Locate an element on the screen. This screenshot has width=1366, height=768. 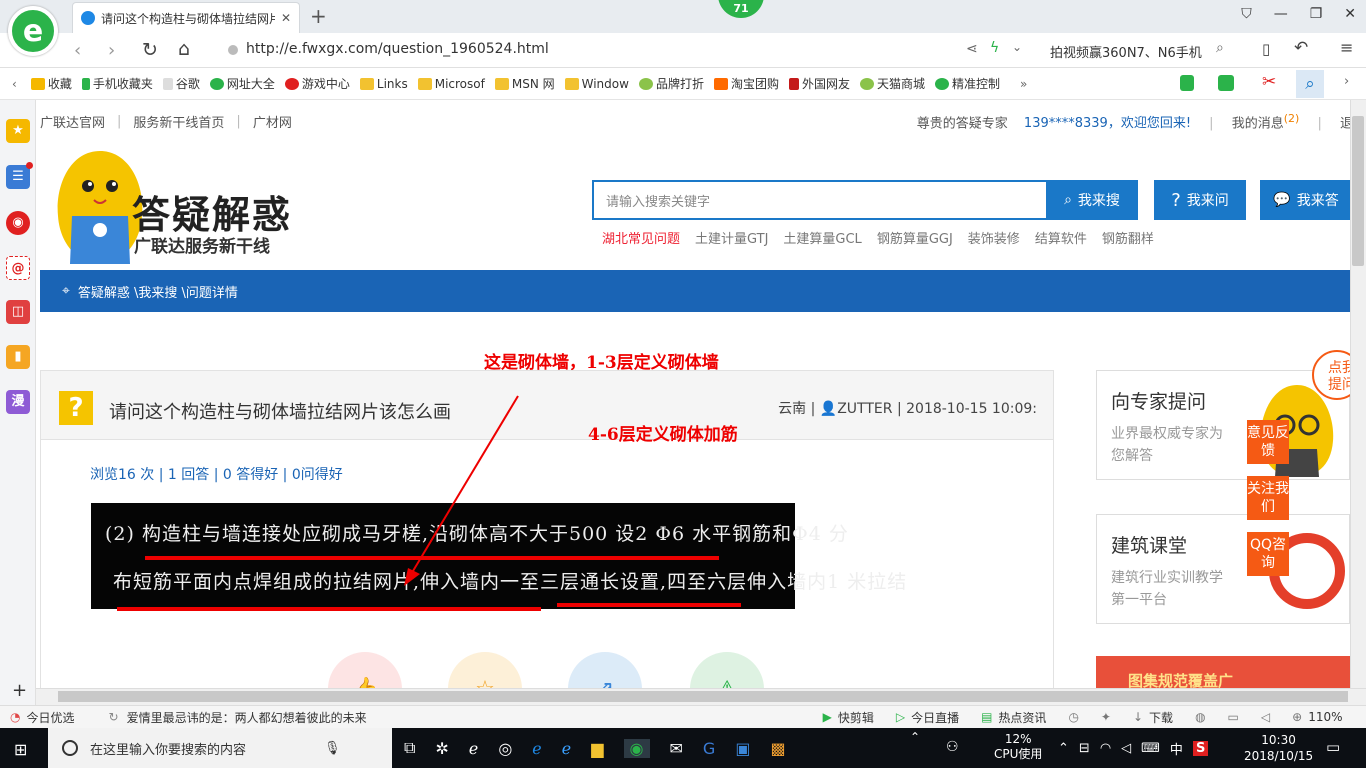
favorites-star-icon: ★ is located at coordinates (18, 131).